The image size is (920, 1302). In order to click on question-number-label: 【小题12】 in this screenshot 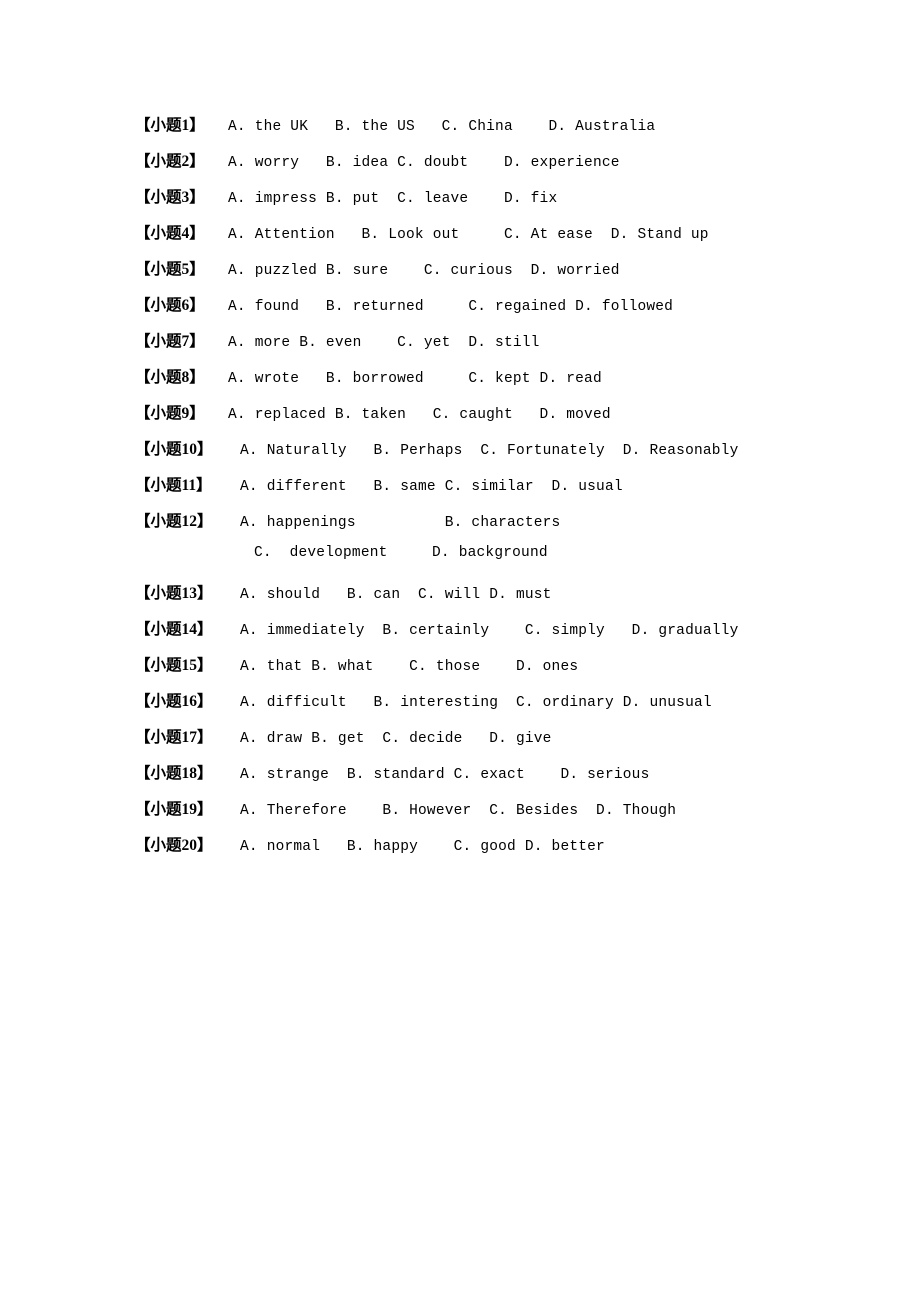, I will do `click(174, 521)`.